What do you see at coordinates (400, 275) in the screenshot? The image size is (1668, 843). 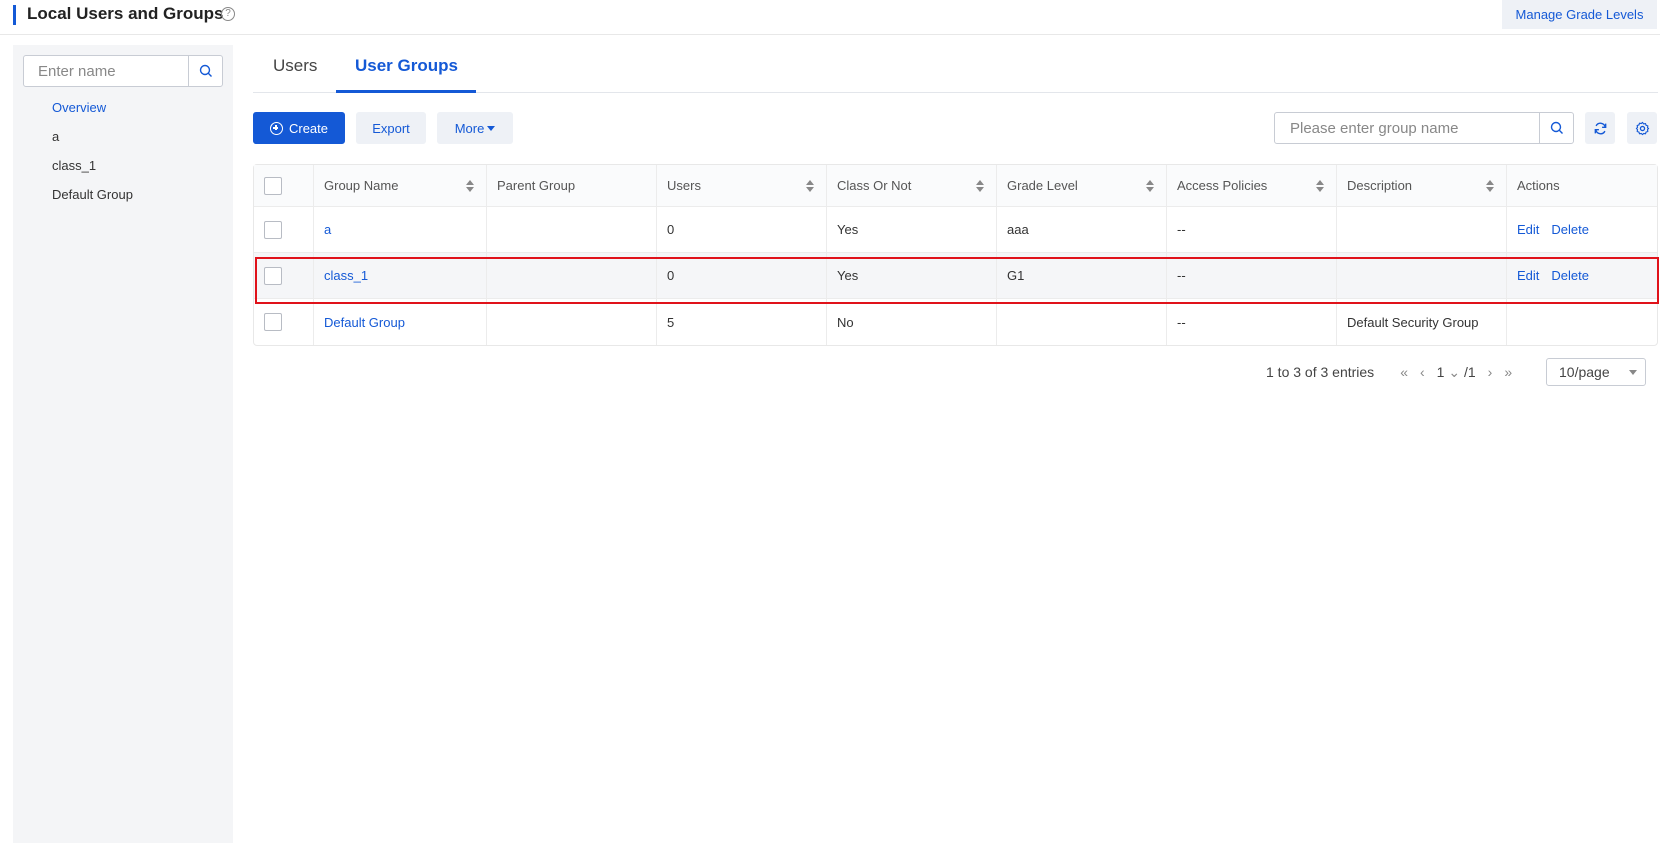 I see `group-name-cell: class_1` at bounding box center [400, 275].